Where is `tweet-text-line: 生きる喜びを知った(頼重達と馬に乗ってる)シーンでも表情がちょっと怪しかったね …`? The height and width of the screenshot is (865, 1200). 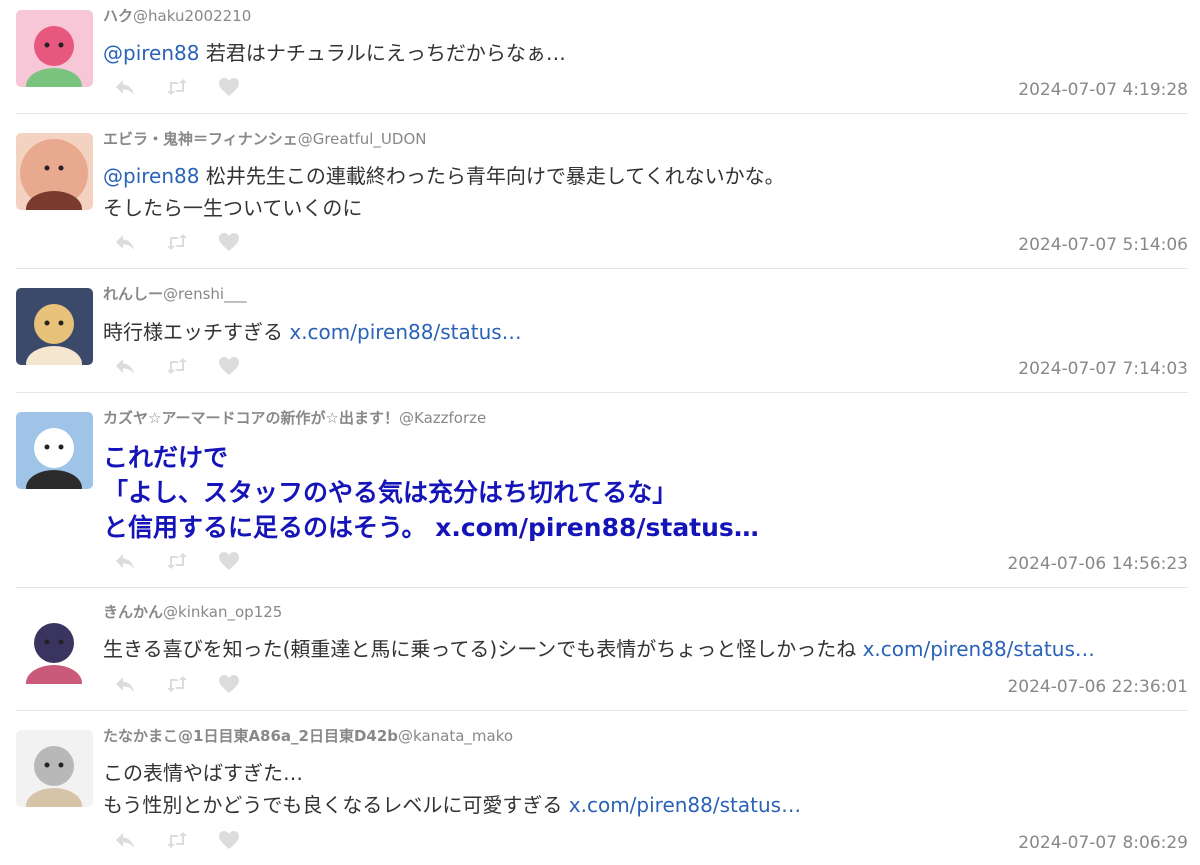
tweet-text-line: 生きる喜びを知った(頼重達と馬に乗ってる)シーンでも表情がちょっと怪しかったね … is located at coordinates (599, 649).